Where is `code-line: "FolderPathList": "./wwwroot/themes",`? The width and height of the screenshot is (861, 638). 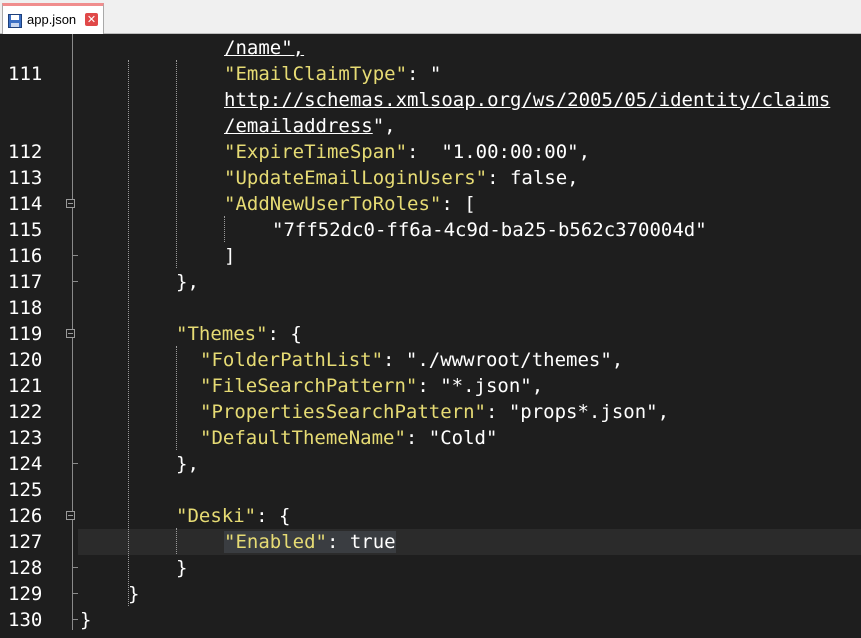 code-line: "FolderPathList": "./wwwroot/themes", is located at coordinates (411, 360).